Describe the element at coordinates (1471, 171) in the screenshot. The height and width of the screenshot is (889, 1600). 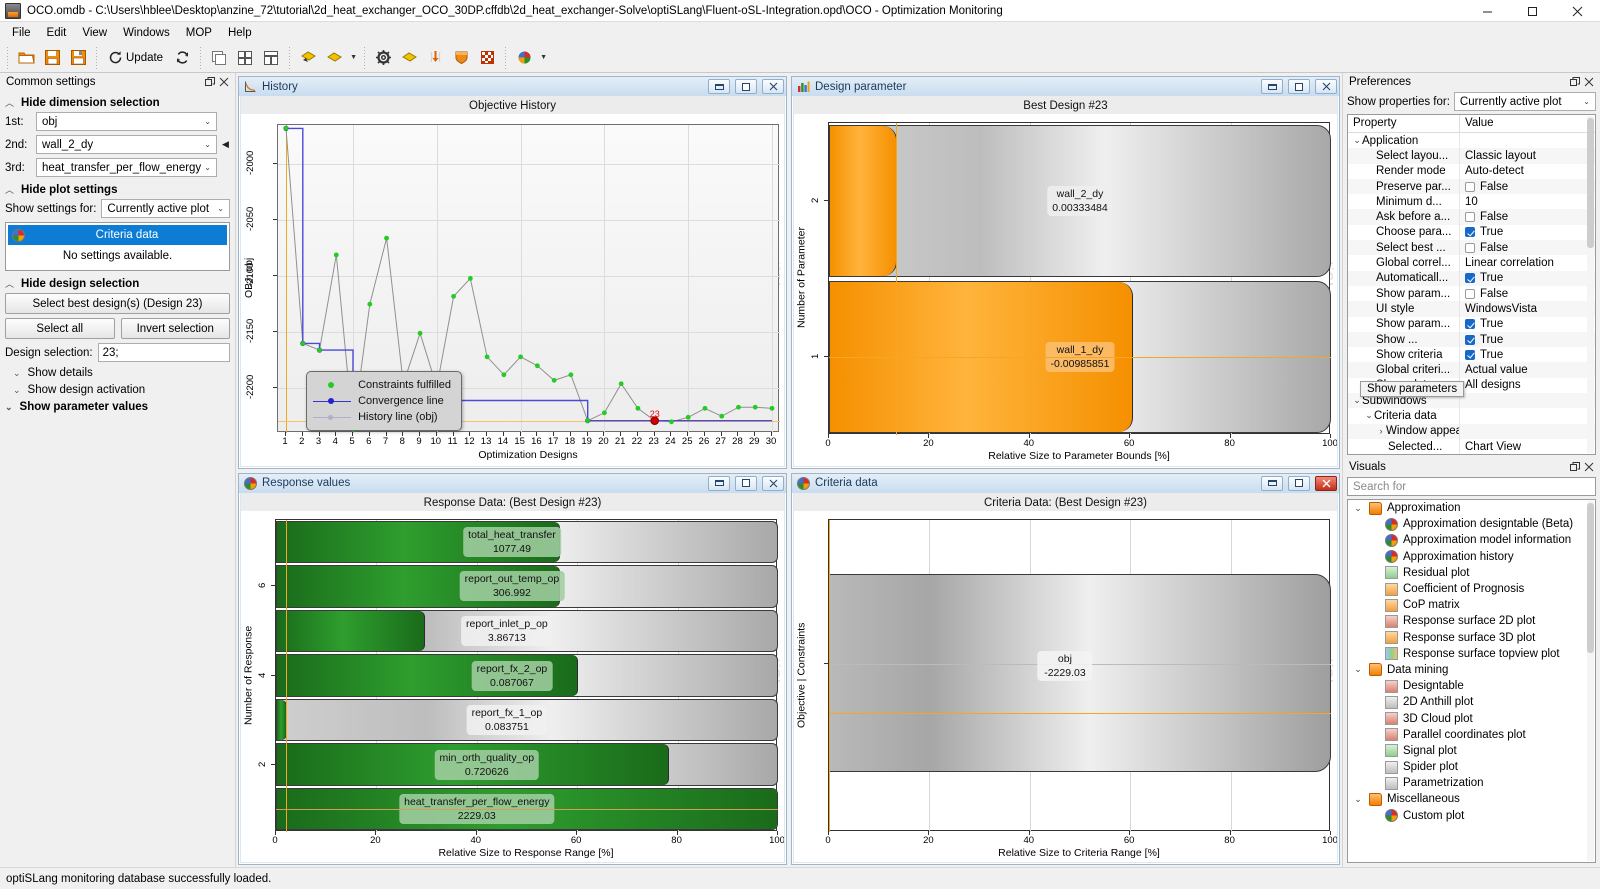
I see `preferences-row: Render mode Auto-detect` at that location.